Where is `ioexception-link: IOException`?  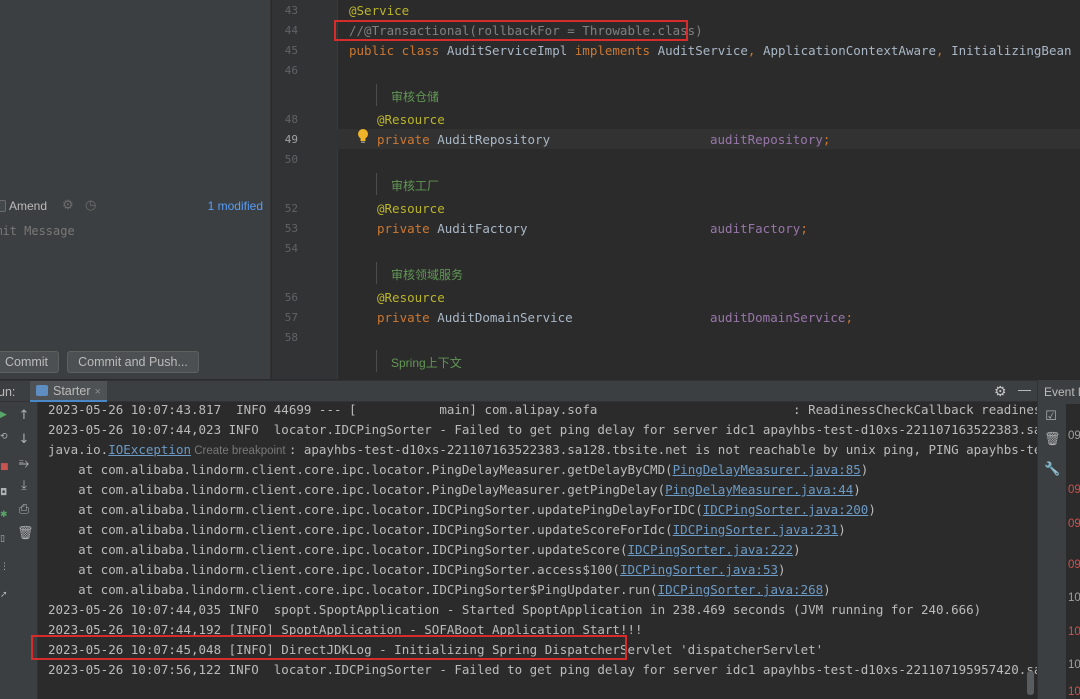
ioexception-link: IOException is located at coordinates (149, 449).